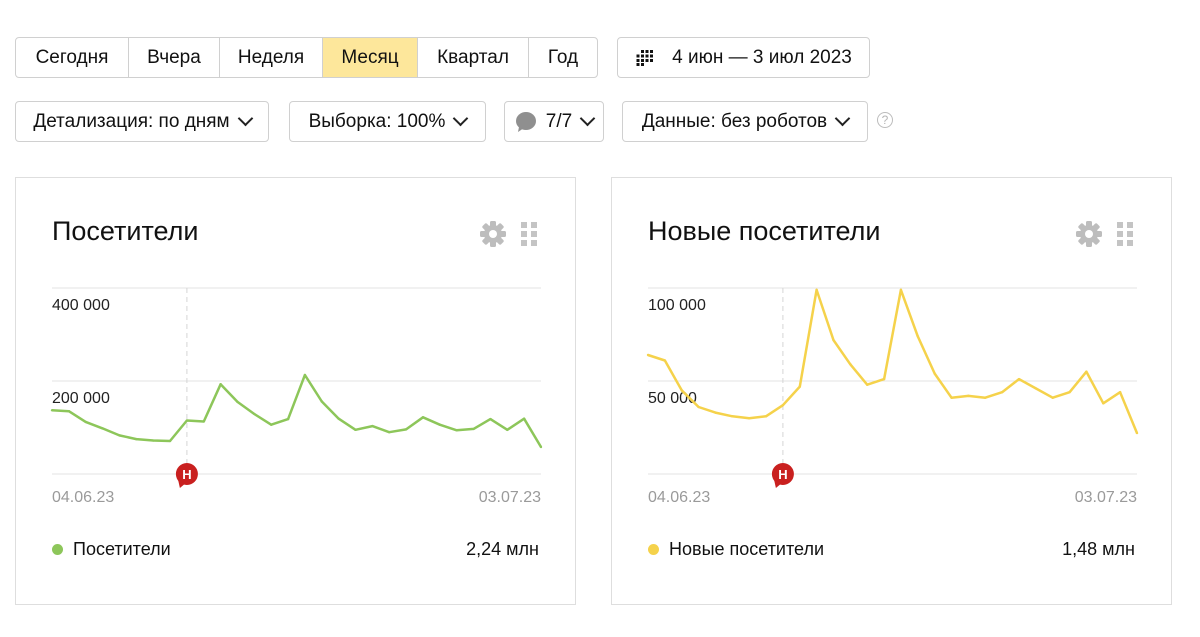  Describe the element at coordinates (645, 57) in the screenshot. I see `calendar-icon` at that location.